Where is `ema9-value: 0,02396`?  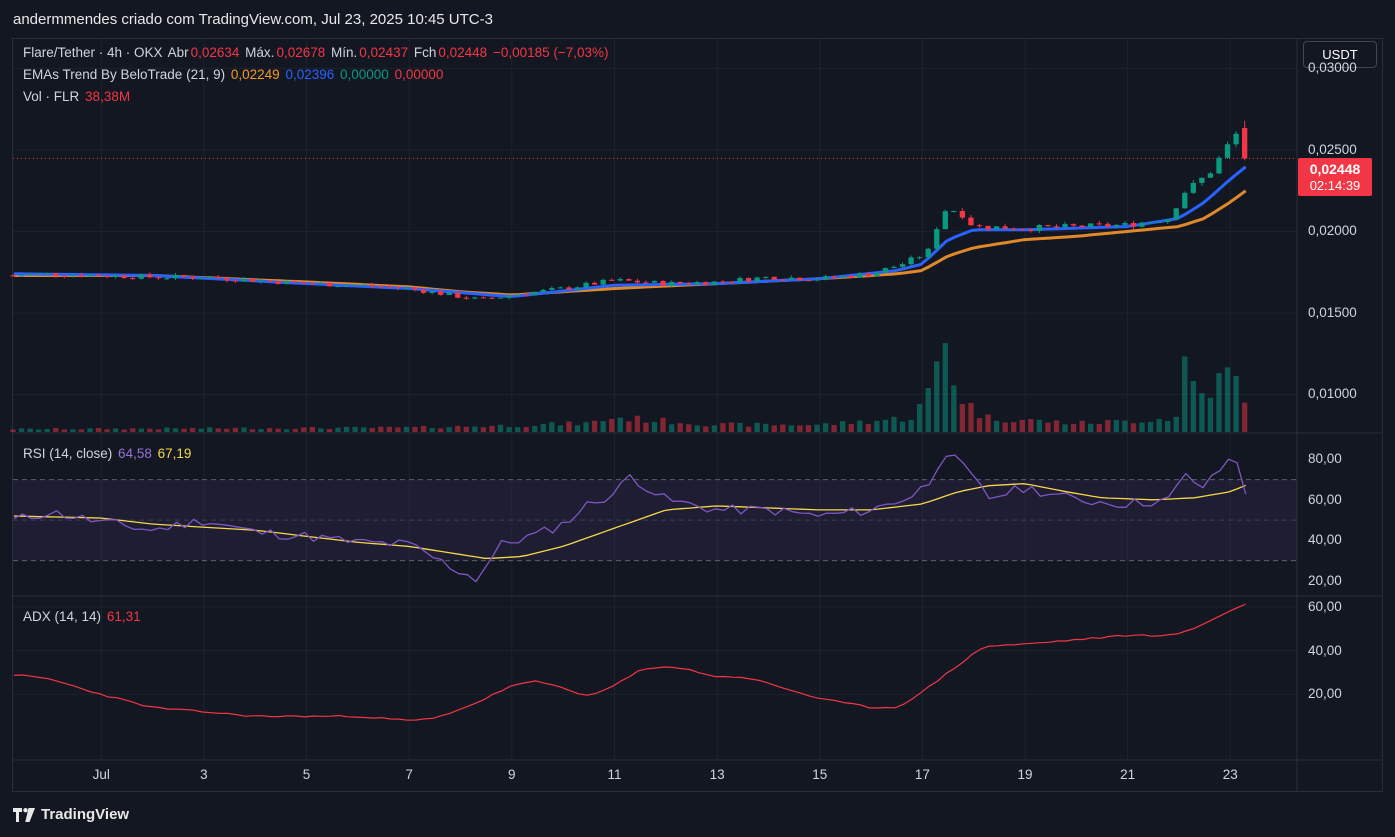
ema9-value: 0,02396 is located at coordinates (310, 74).